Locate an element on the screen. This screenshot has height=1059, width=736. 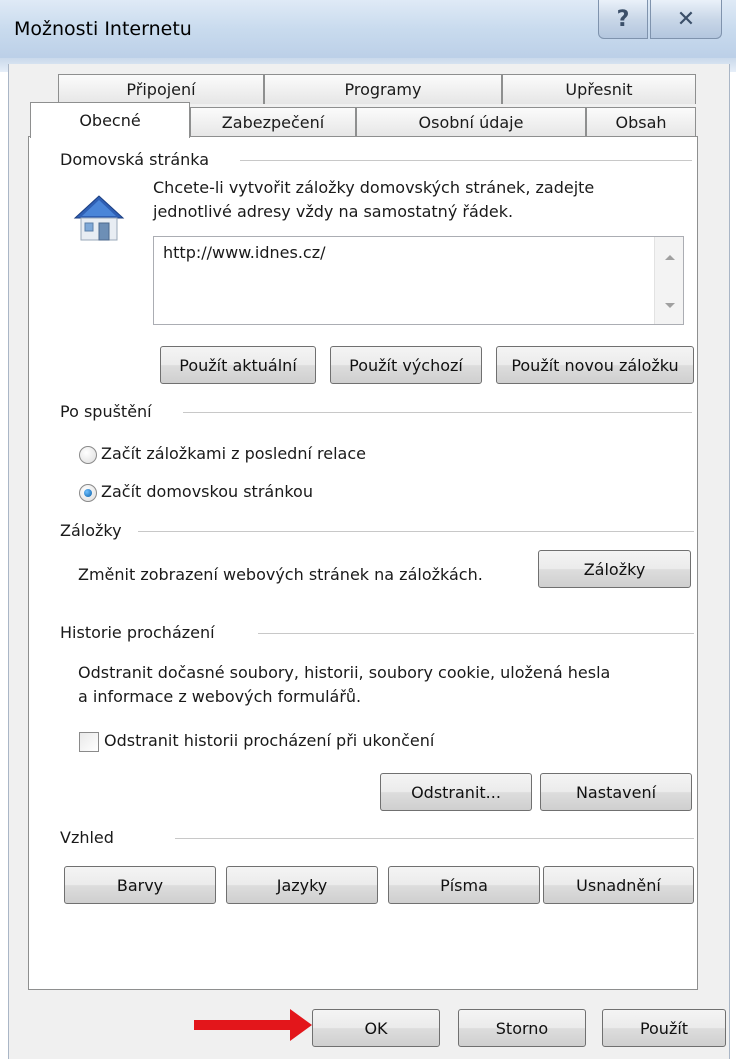
tab-pripojeni: Připojení is located at coordinates (161, 89).